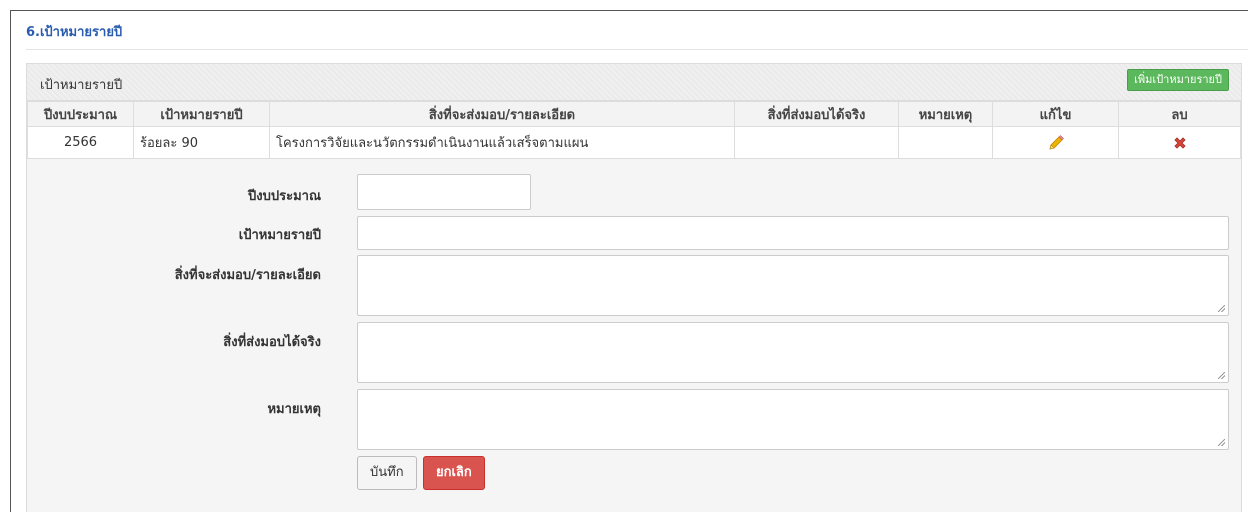  What do you see at coordinates (634, 82) in the screenshot?
I see `panel-header: เป้าหมายรายปี เพิ่มเป้าหมายรายปี` at bounding box center [634, 82].